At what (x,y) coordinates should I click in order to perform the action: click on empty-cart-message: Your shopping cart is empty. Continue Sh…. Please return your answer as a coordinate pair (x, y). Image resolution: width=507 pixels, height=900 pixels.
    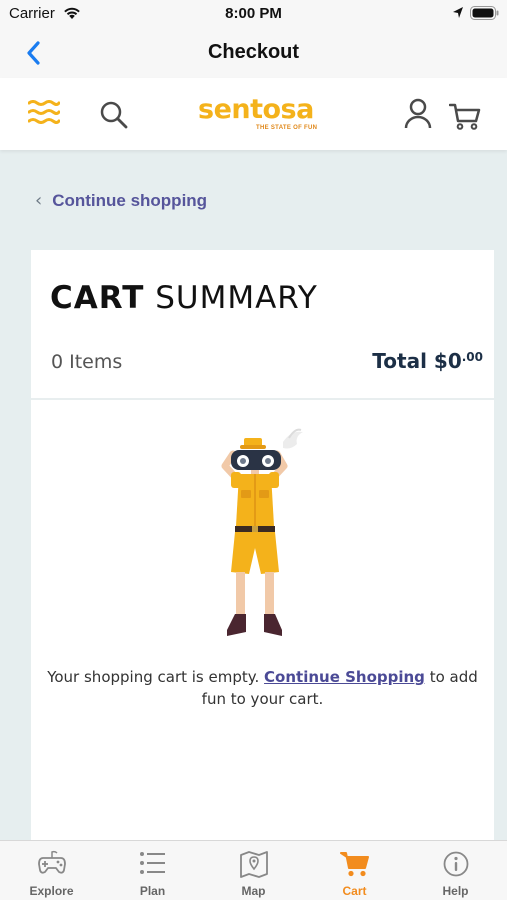
    Looking at the image, I should click on (262, 688).